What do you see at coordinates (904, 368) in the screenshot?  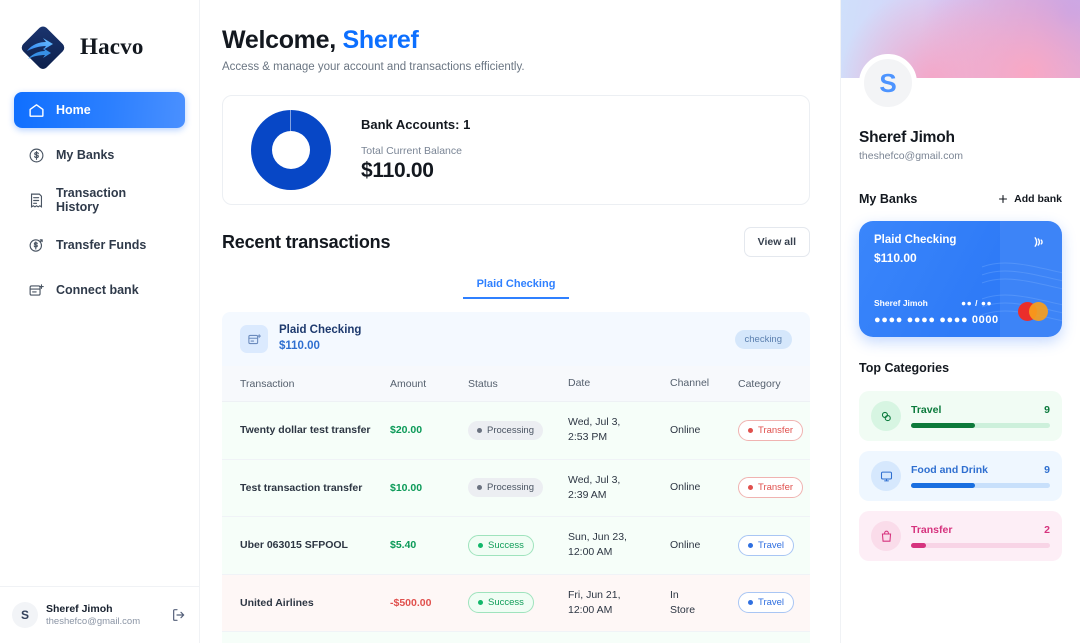 I see `top-categories-title: Top Categories` at bounding box center [904, 368].